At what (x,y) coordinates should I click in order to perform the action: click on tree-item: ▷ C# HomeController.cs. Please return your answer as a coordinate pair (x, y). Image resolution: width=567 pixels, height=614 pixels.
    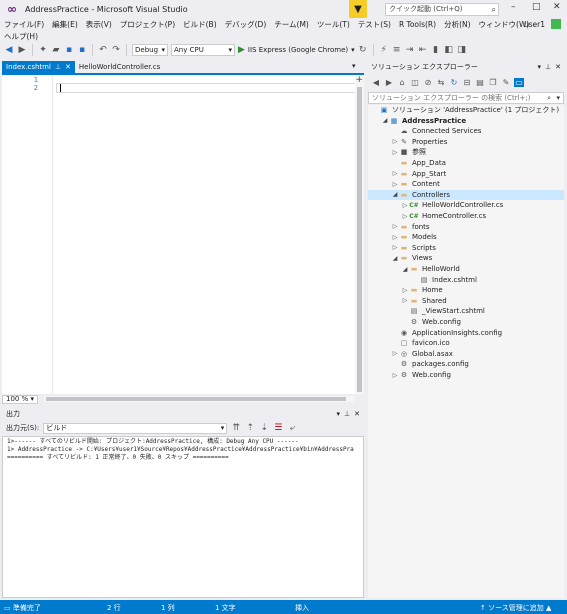
    Looking at the image, I should click on (466, 216).